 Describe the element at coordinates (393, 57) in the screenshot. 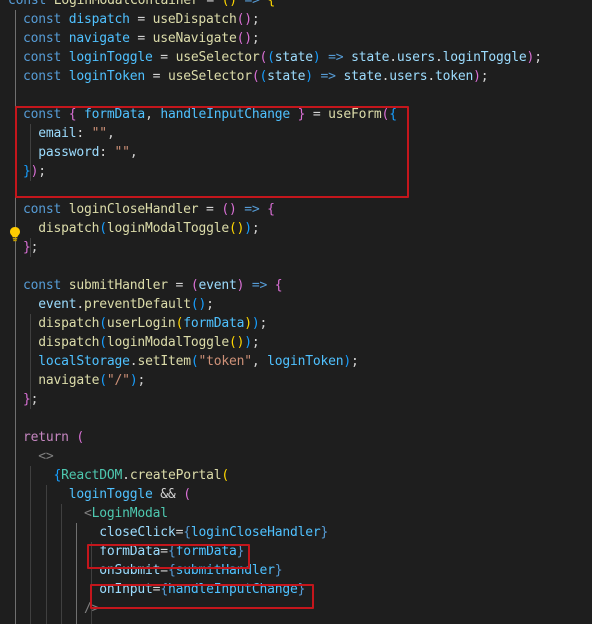

I see `code-token: .` at that location.